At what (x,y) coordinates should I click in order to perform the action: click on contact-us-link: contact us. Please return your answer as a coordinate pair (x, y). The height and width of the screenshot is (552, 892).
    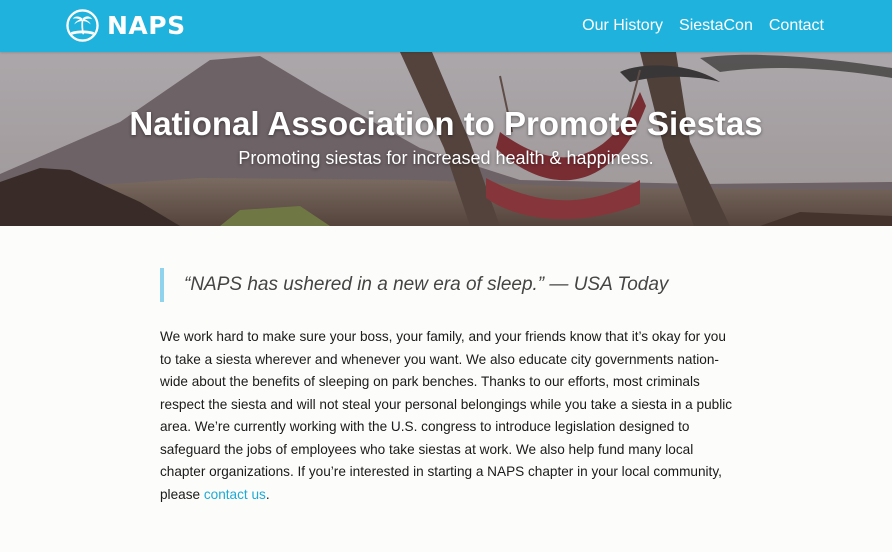
    Looking at the image, I should click on (235, 494).